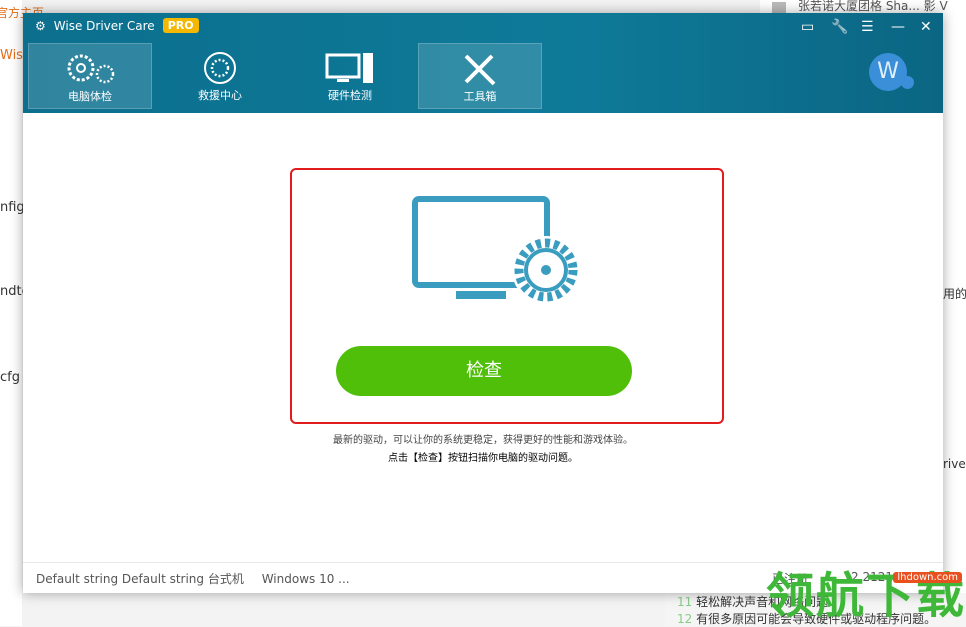  I want to click on bg-text: rive, so click(954, 464).